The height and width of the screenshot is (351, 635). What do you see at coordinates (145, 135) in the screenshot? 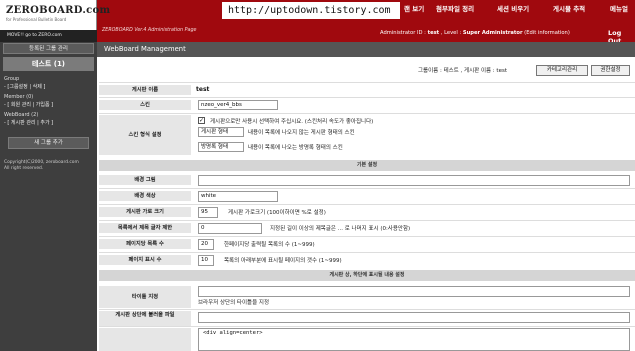
I see `skin-type-label: 스킨 형식 설정` at bounding box center [145, 135].